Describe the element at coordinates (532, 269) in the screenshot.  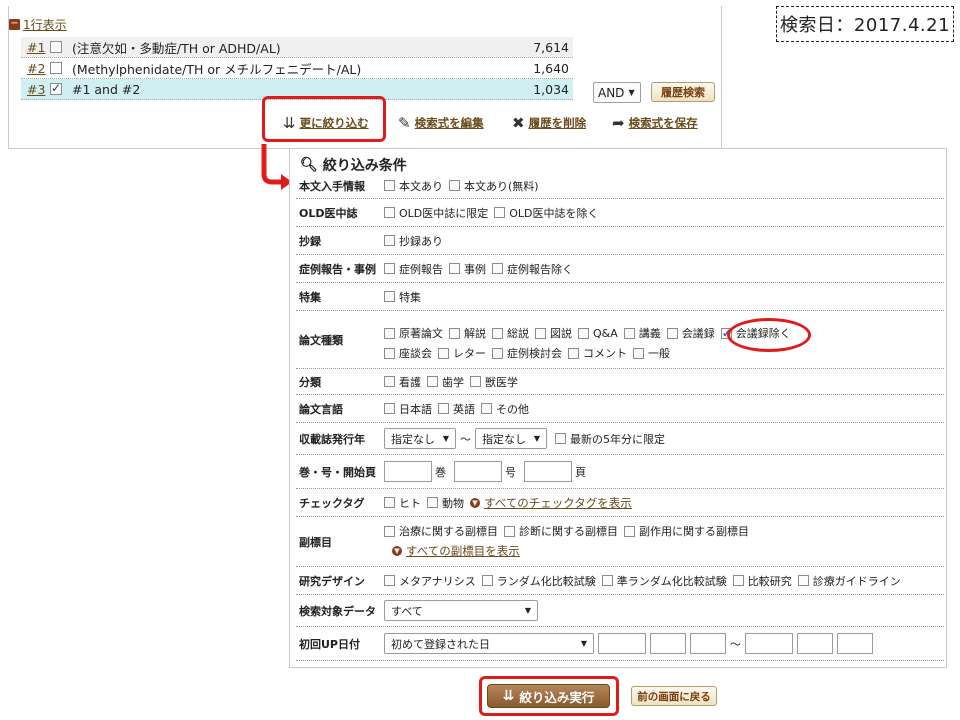
I see `case-report-exclude-option: 症例報告除く` at that location.